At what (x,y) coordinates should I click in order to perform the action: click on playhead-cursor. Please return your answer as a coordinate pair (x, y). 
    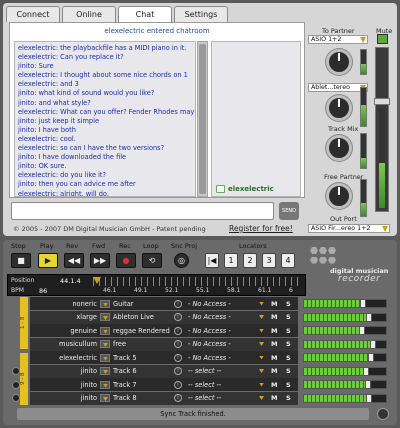
    Looking at the image, I should click on (97, 280).